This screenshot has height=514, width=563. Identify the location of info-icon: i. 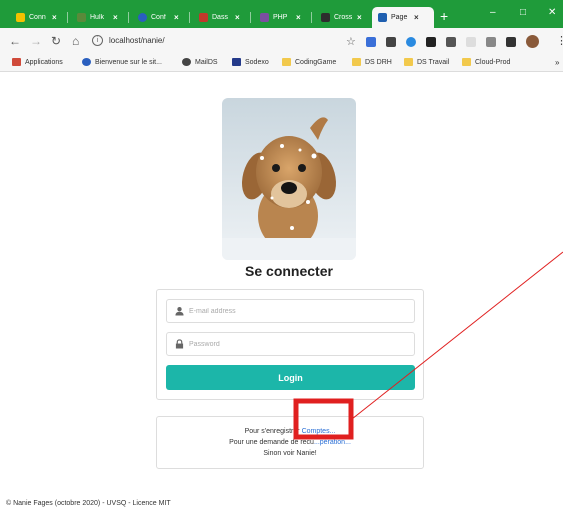
(97, 40).